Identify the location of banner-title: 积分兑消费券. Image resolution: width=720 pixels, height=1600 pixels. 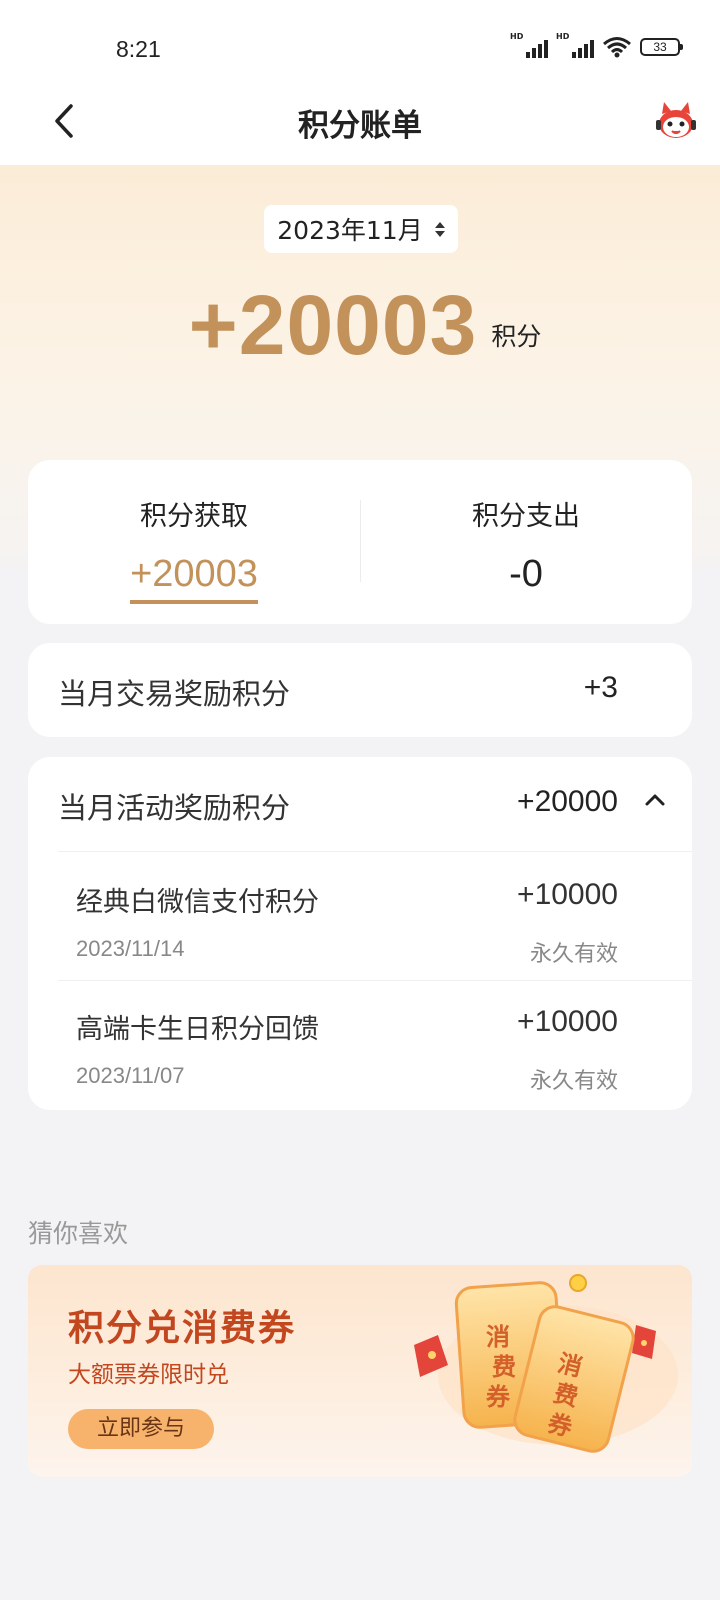
(182, 1328).